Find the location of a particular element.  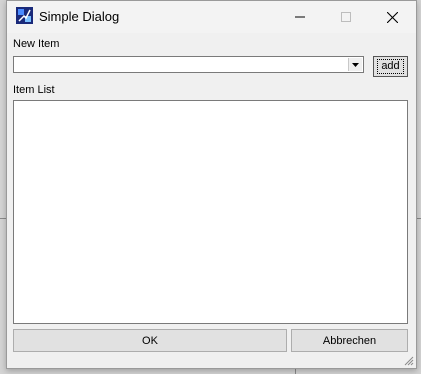

new-item-label: New Item is located at coordinates (36, 44).